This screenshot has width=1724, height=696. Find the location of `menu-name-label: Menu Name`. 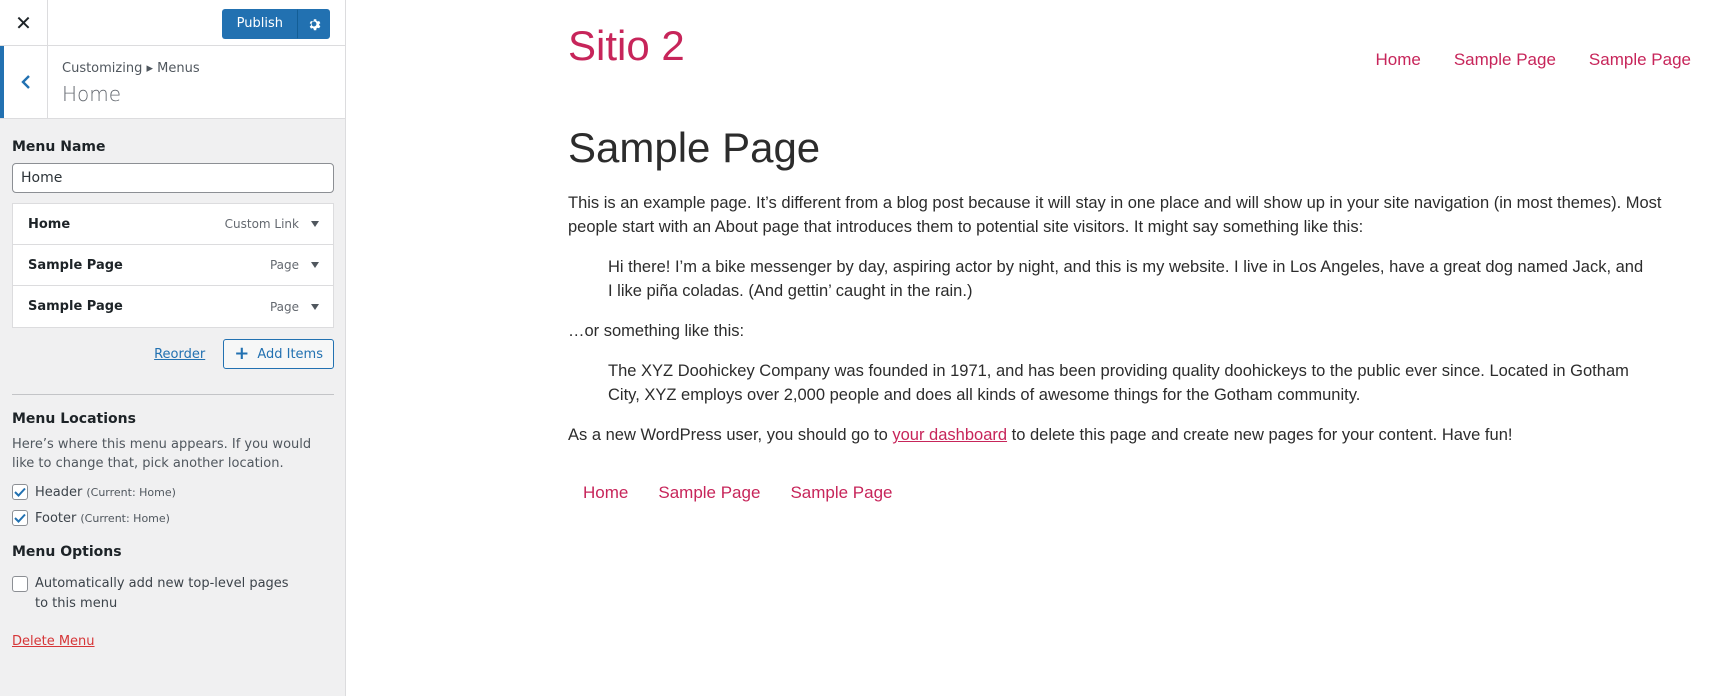

menu-name-label: Menu Name is located at coordinates (59, 147).